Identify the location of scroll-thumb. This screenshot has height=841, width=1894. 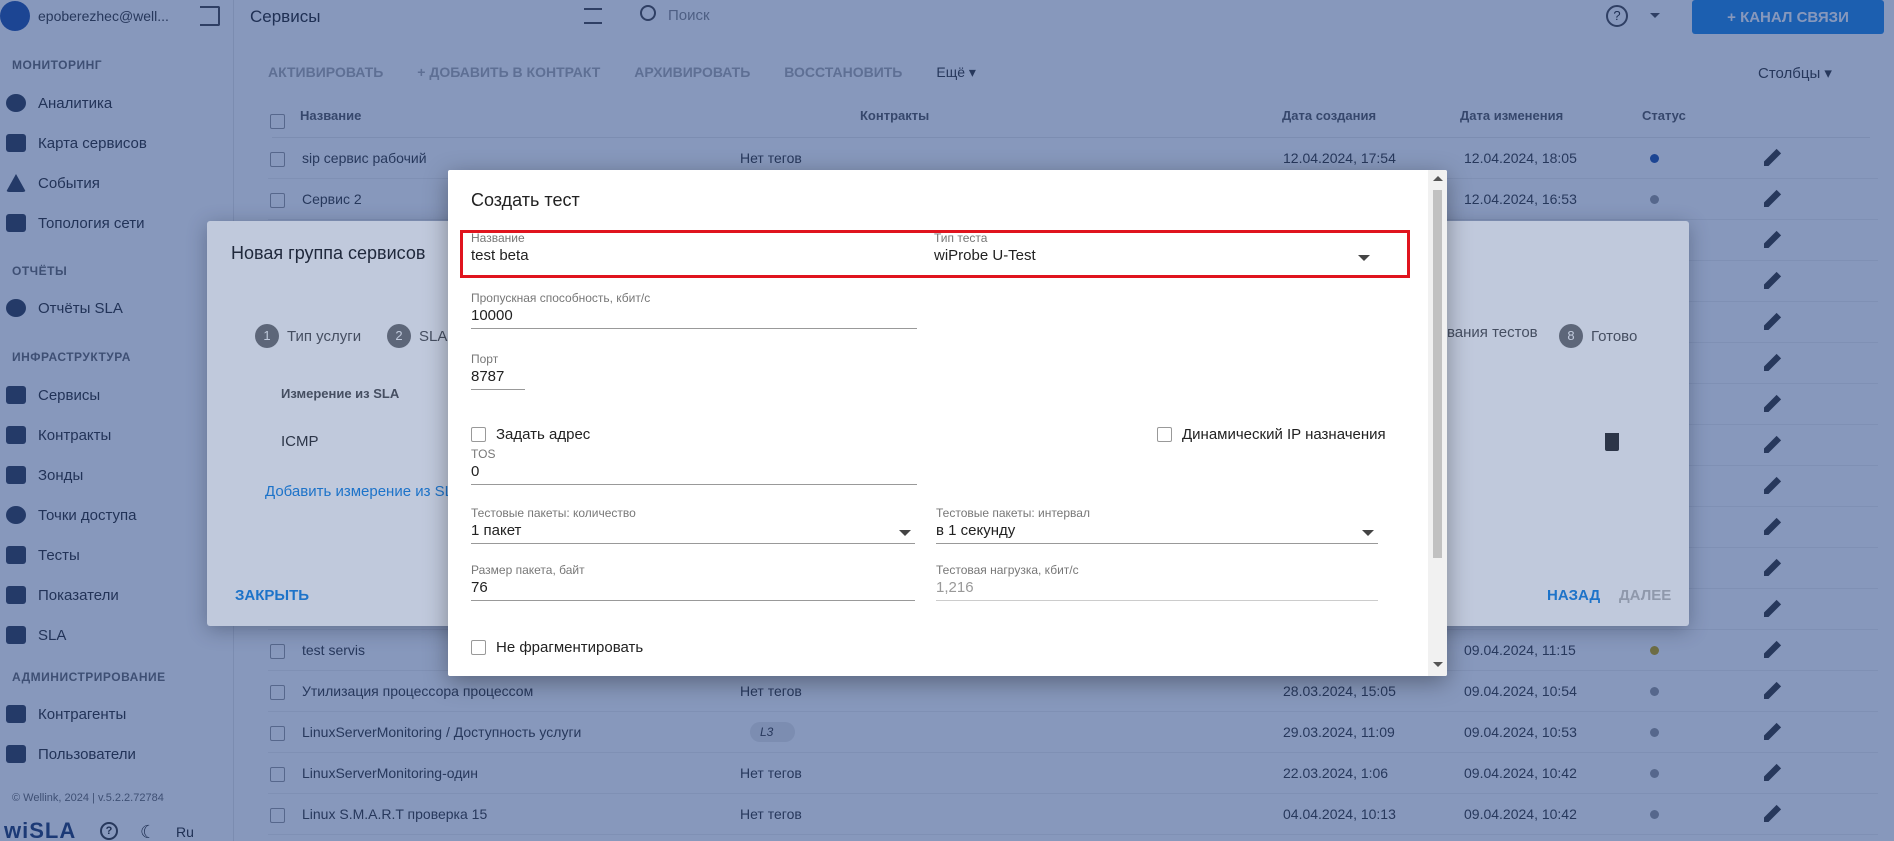
(1437, 374).